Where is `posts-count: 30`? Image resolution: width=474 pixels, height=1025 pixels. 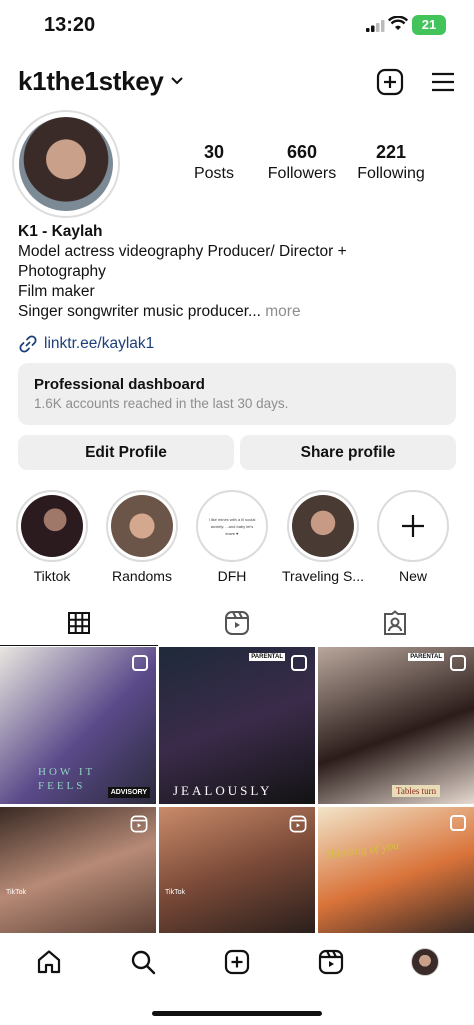
posts-count: 30 is located at coordinates (214, 152).